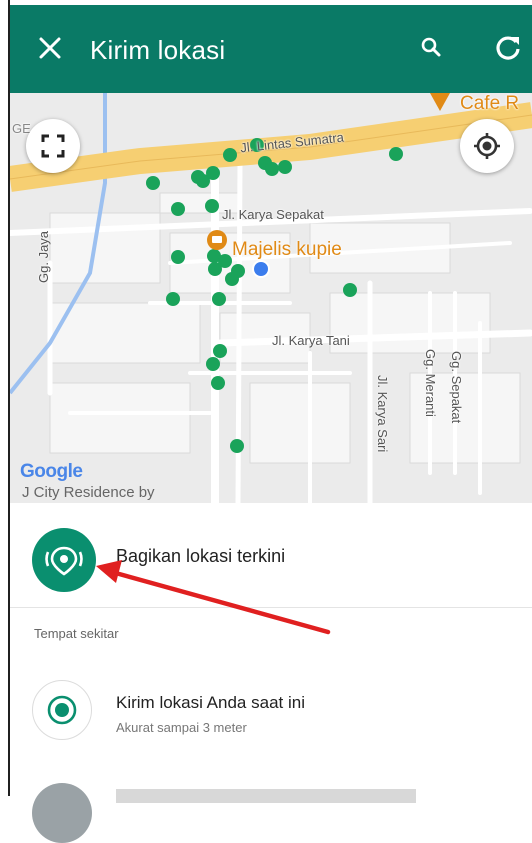 This screenshot has width=532, height=843. What do you see at coordinates (181, 727) in the screenshot?
I see `send-current-location-accuracy: Akurat sampai 3 meter` at bounding box center [181, 727].